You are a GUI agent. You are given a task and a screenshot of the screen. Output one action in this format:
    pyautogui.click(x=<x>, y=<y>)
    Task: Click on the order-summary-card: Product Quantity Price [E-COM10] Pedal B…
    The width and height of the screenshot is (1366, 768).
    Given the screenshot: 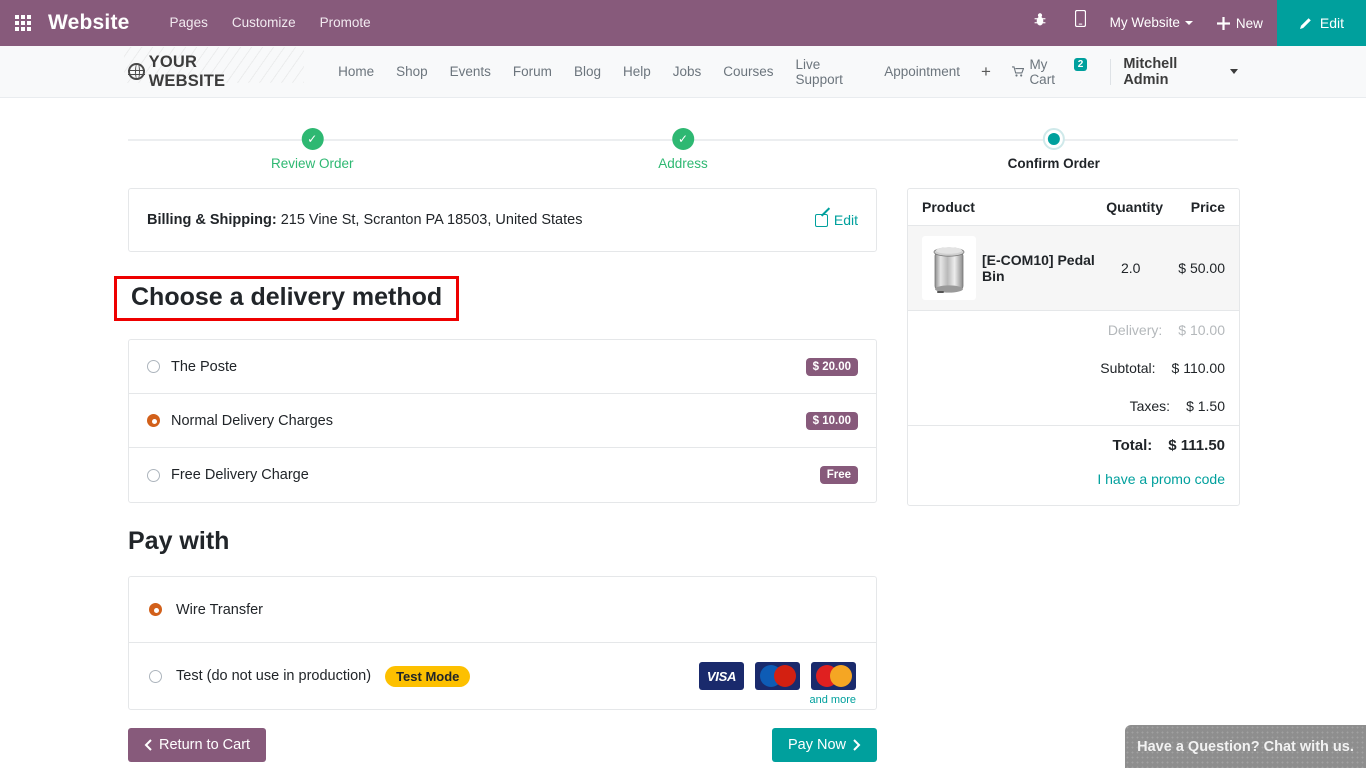 What is the action you would take?
    pyautogui.click(x=1073, y=347)
    